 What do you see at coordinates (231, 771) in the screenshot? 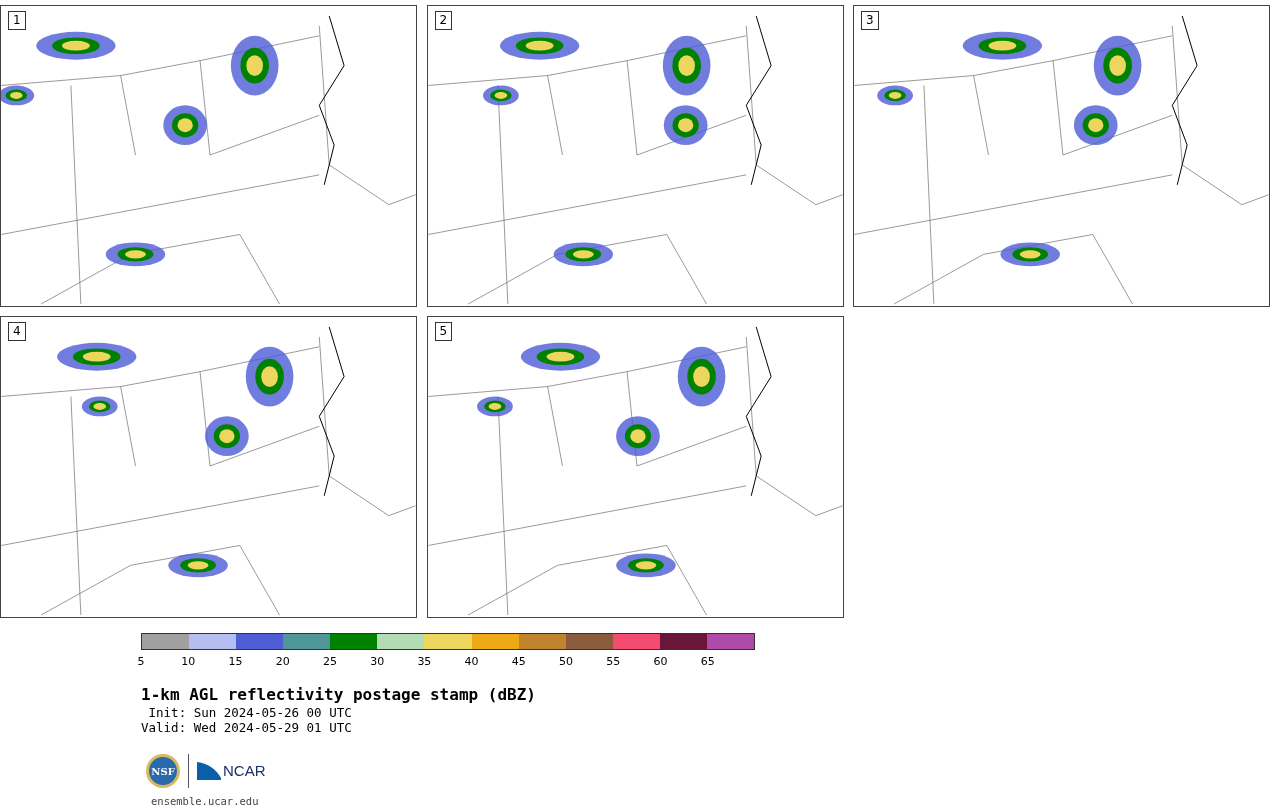
I see `ncar-logo: NCAR` at bounding box center [231, 771].